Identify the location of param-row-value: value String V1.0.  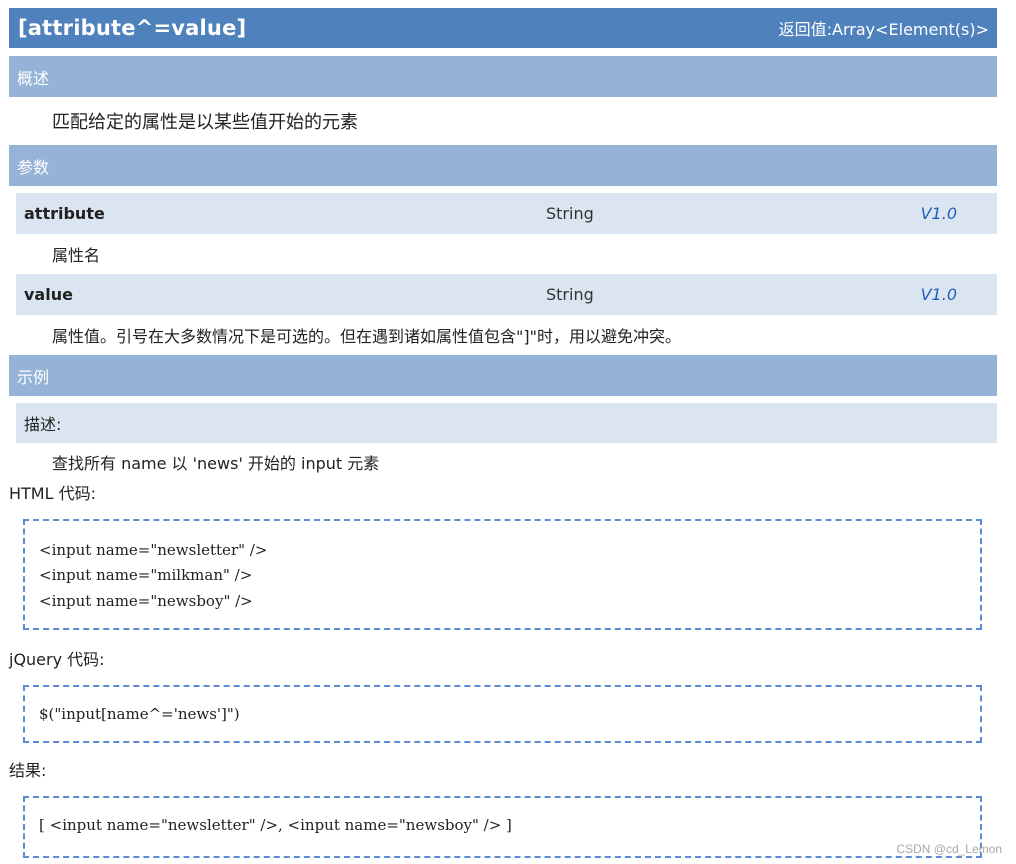
(506, 294).